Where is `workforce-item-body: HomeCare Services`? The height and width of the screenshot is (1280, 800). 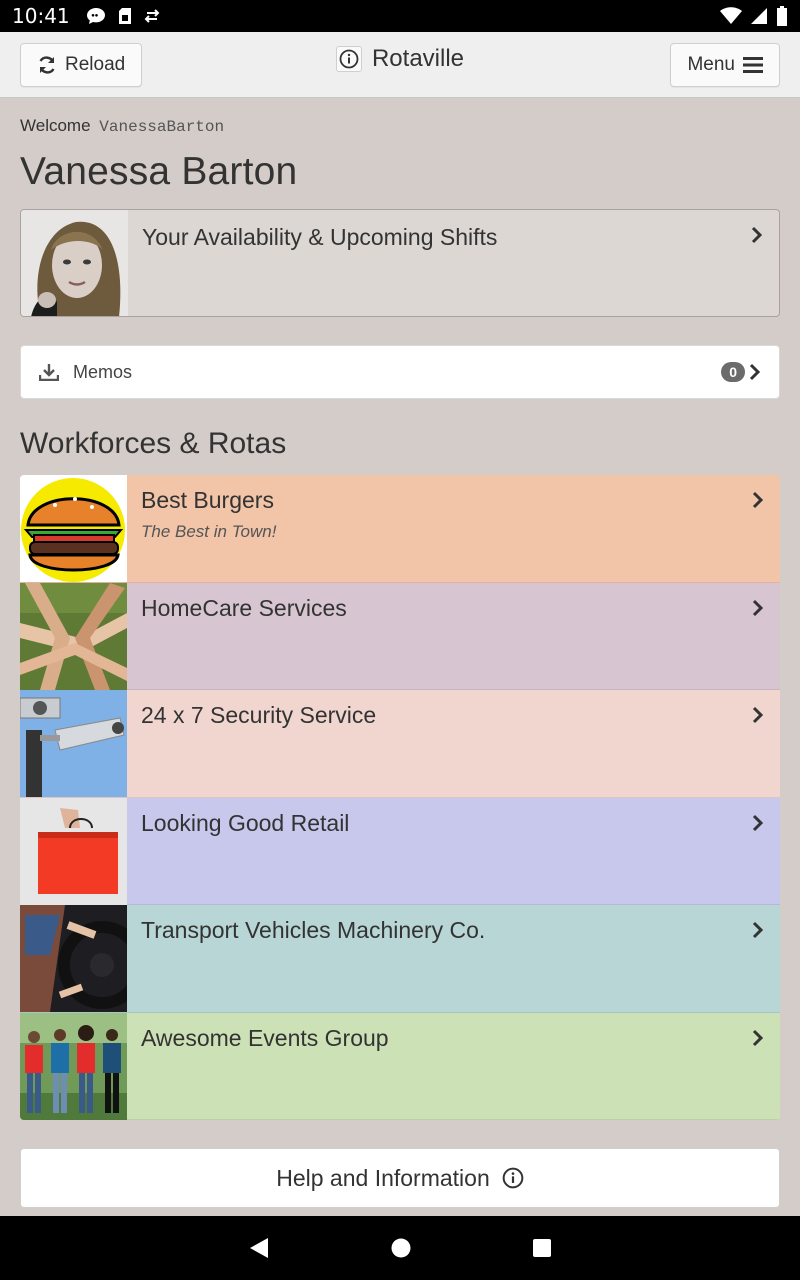
workforce-item-body: HomeCare Services is located at coordinates (453, 636).